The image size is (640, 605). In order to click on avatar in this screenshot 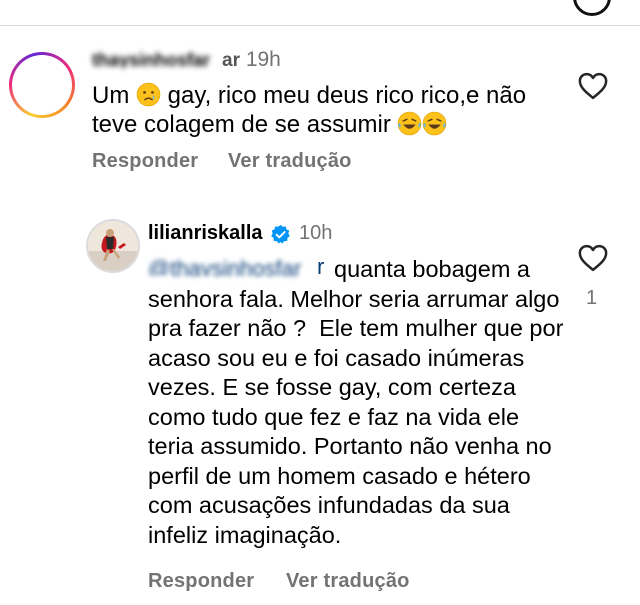, I will do `click(42, 85)`.